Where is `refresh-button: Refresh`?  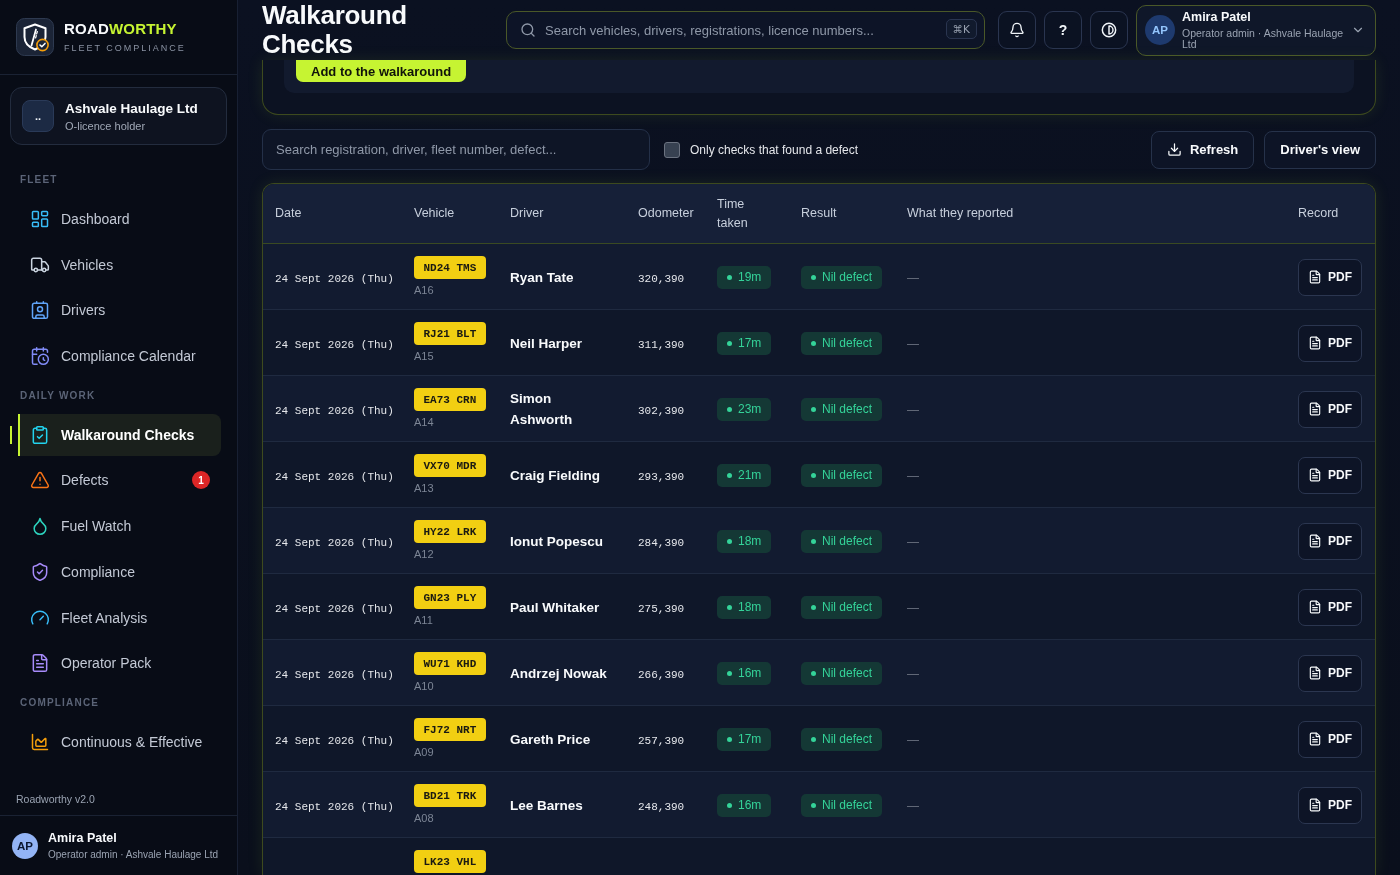
refresh-button: Refresh is located at coordinates (1202, 149).